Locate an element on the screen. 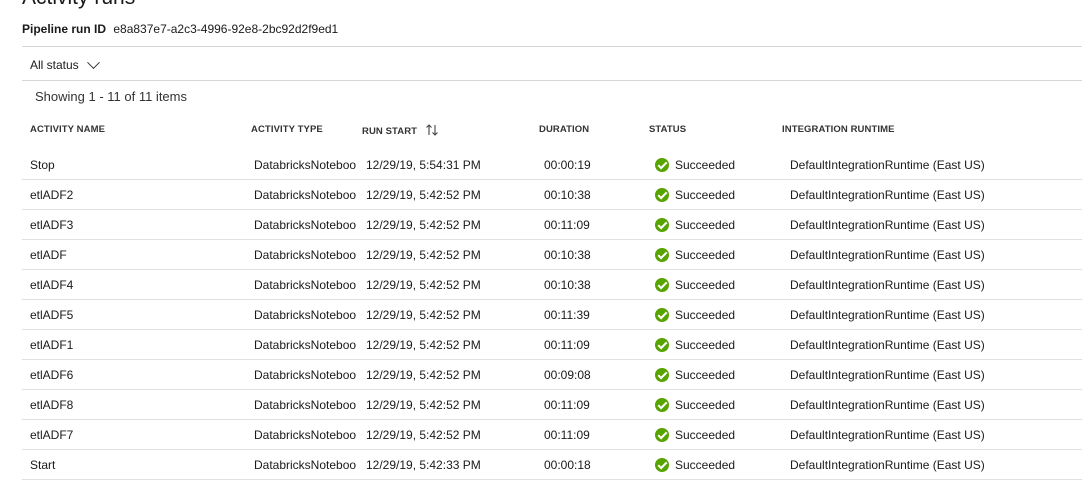 This screenshot has height=502, width=1082. cell-activity-name: etlADF1 is located at coordinates (130, 345).